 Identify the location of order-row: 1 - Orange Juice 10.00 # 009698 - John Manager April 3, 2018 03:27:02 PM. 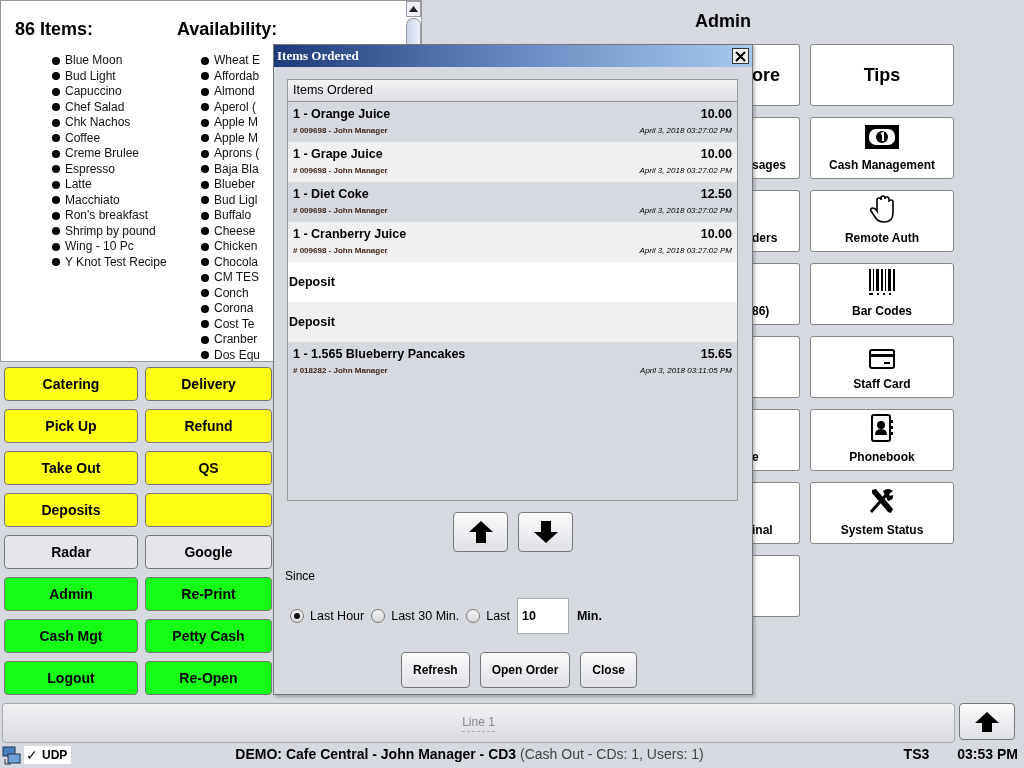
(512, 122).